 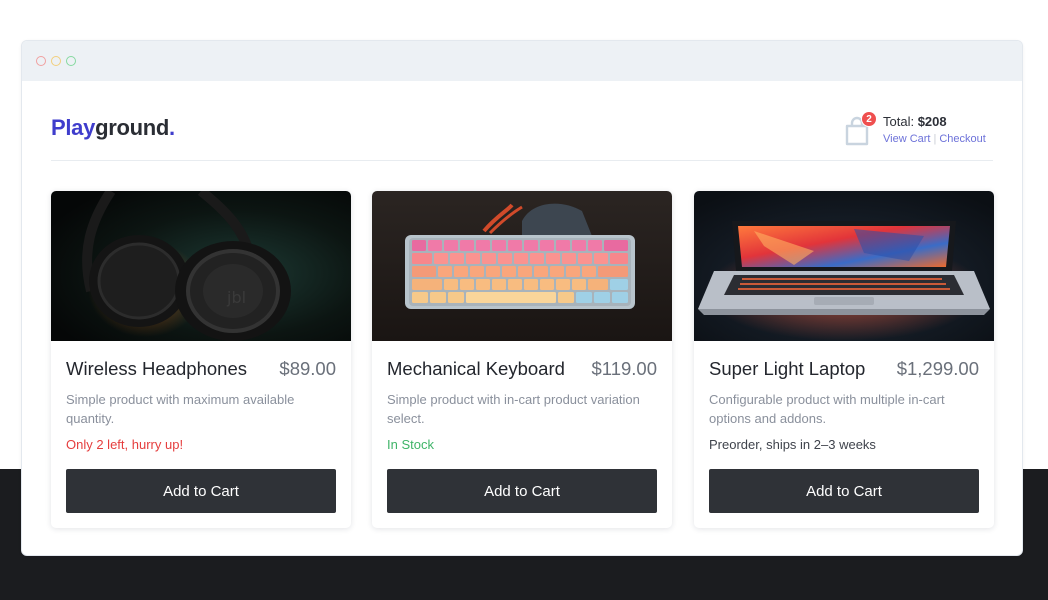 I want to click on logo-part-ground: ground, so click(x=132, y=127).